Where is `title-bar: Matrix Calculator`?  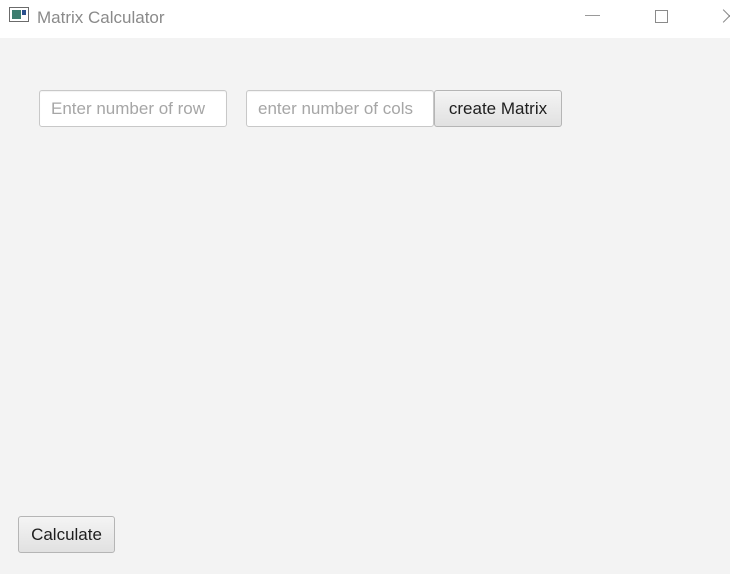 title-bar: Matrix Calculator is located at coordinates (365, 19).